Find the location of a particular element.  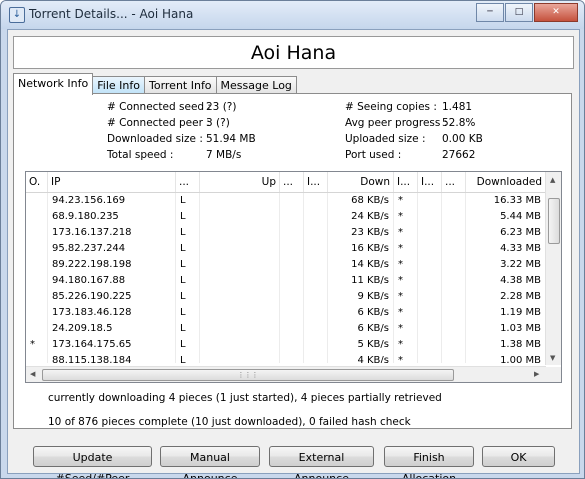

peer-row: 68.9.180.235 L 24 KB/s * 5.44 MB is located at coordinates (286, 217).